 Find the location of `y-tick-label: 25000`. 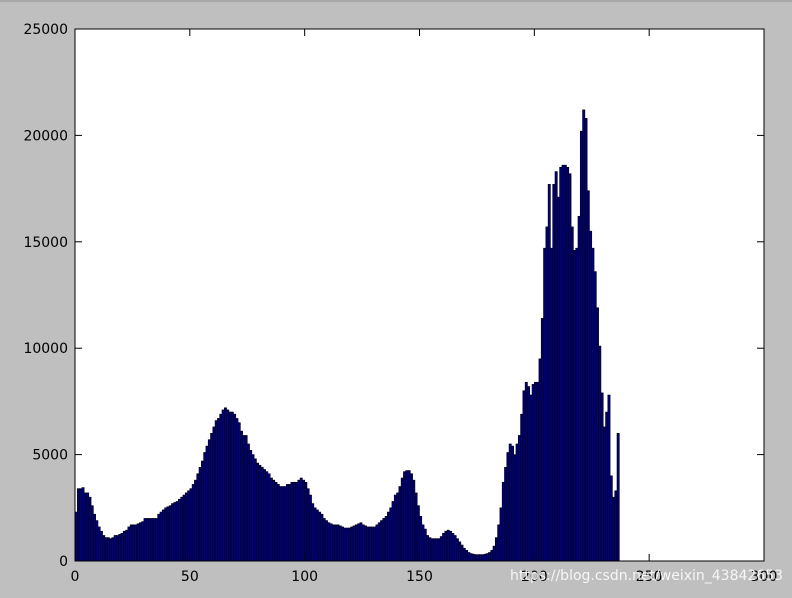

y-tick-label: 25000 is located at coordinates (45, 30).